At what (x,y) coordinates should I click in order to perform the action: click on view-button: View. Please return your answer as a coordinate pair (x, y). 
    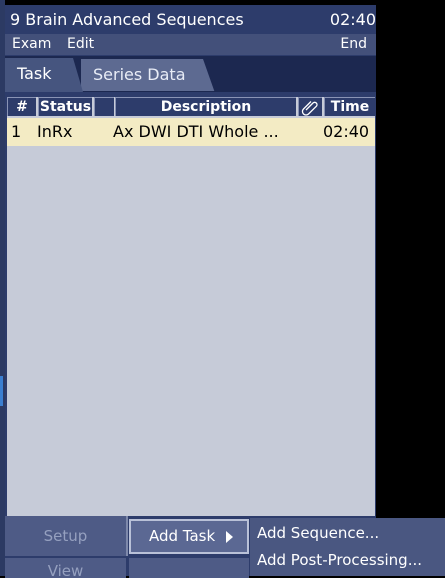
    Looking at the image, I should click on (65, 568).